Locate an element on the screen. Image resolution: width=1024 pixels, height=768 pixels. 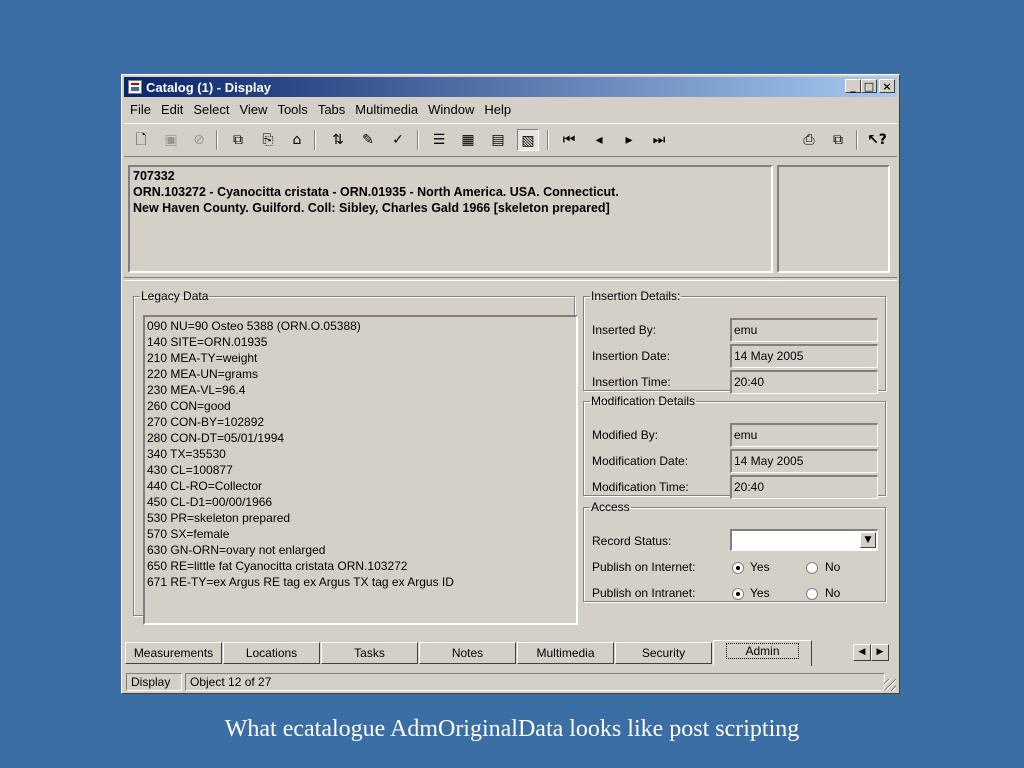
tab-scroll-left-icon: ◀ is located at coordinates (862, 652).